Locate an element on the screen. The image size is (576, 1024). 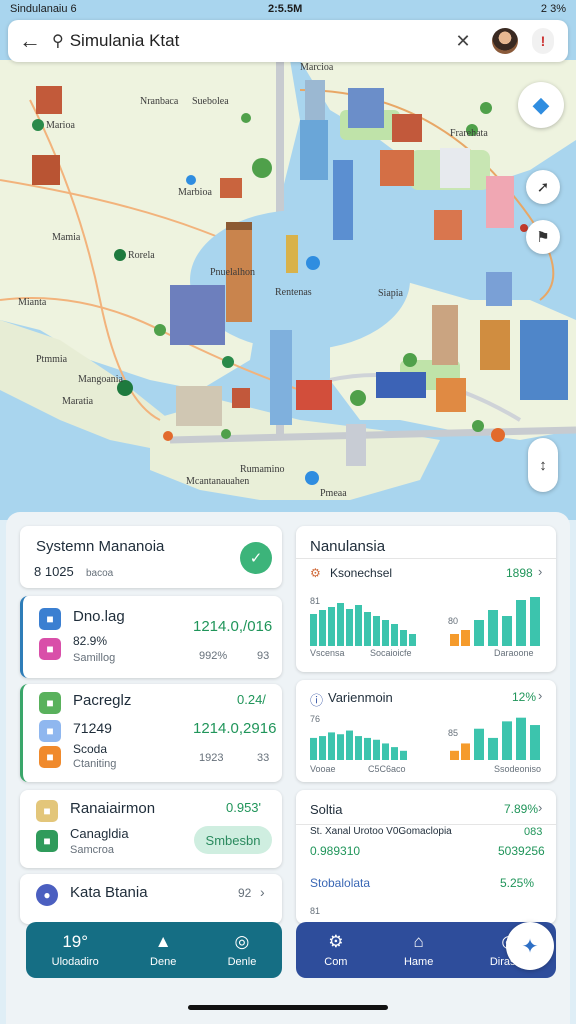
item4-icon: ● is located at coordinates (47, 895).